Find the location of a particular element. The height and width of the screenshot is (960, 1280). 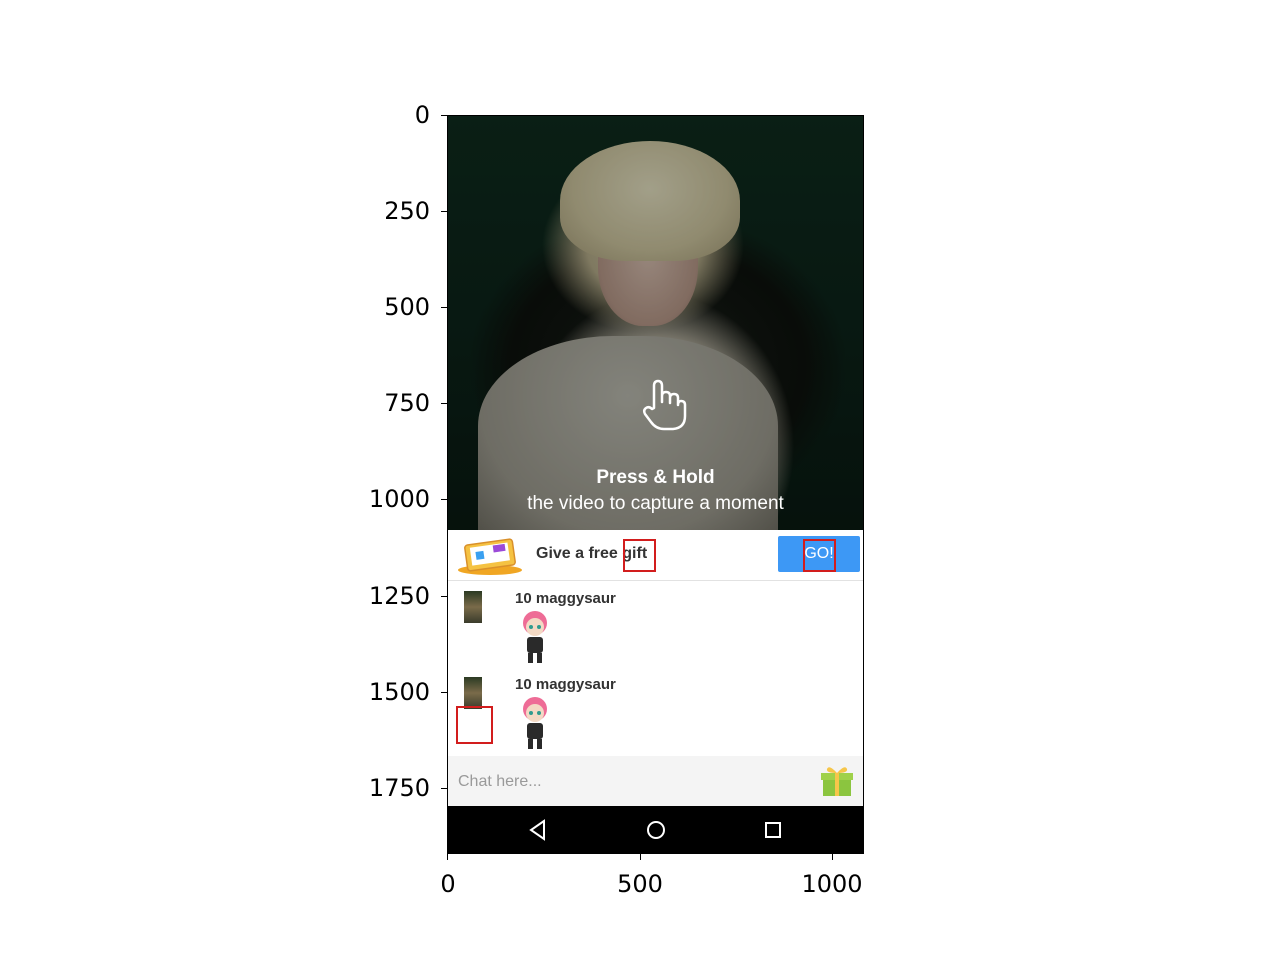

press-hold-subtitle: the video to capture a moment is located at coordinates (655, 503).